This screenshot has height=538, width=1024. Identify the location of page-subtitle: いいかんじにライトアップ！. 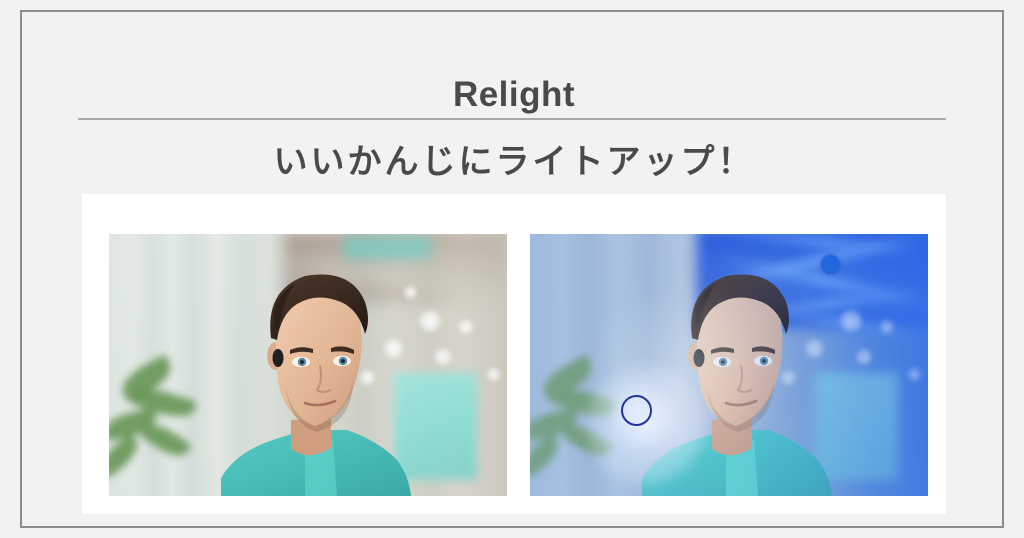
(514, 162).